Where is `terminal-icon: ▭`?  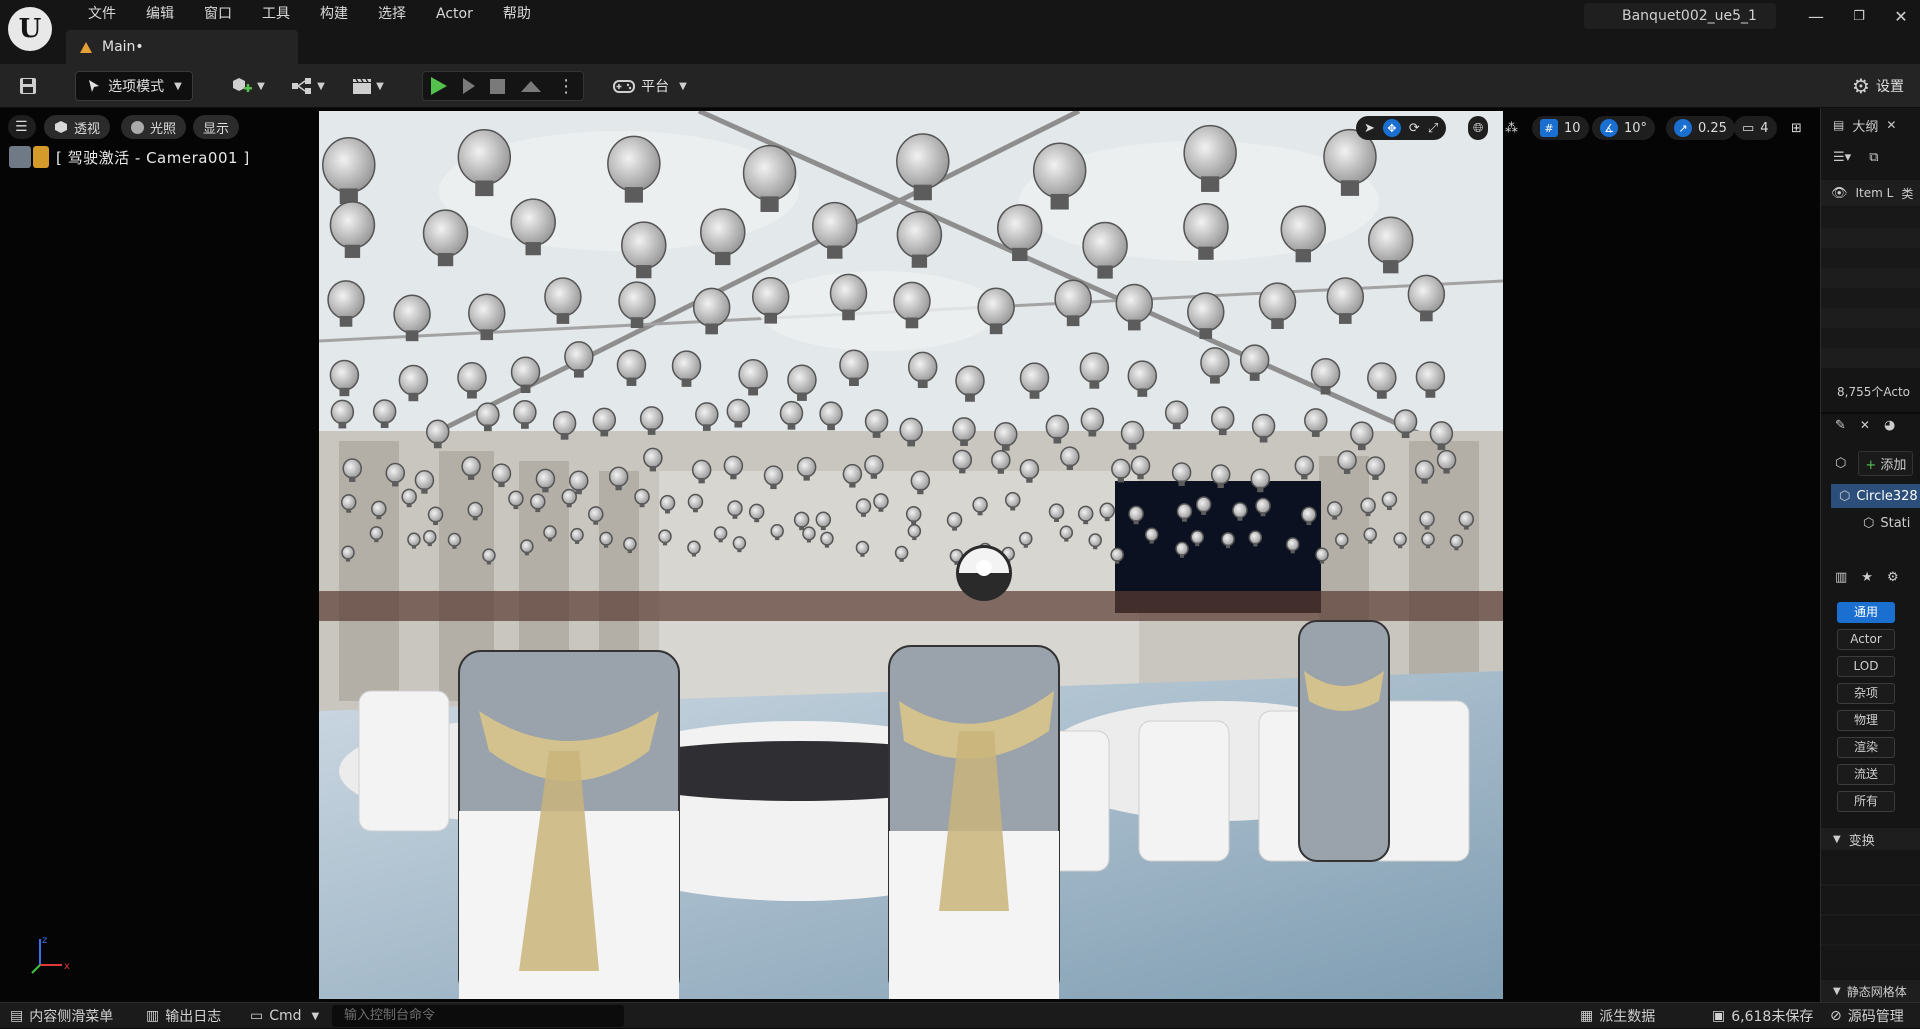
terminal-icon: ▭ is located at coordinates (257, 1016).